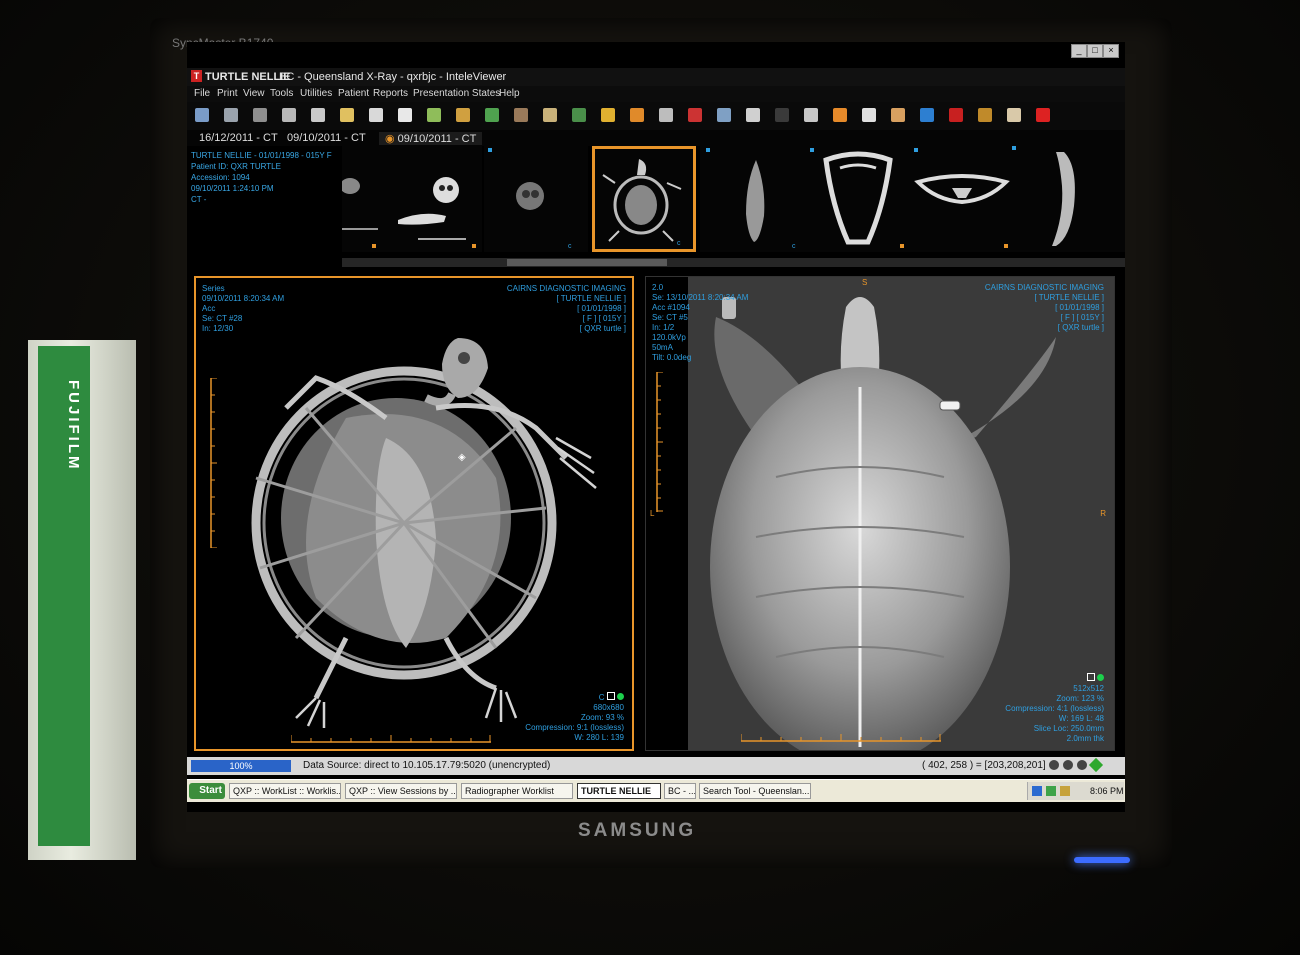 This screenshot has width=1300, height=955. I want to click on overlay-line: CAIRNS DIAGNOSTIC IMAGING, so click(1044, 287).